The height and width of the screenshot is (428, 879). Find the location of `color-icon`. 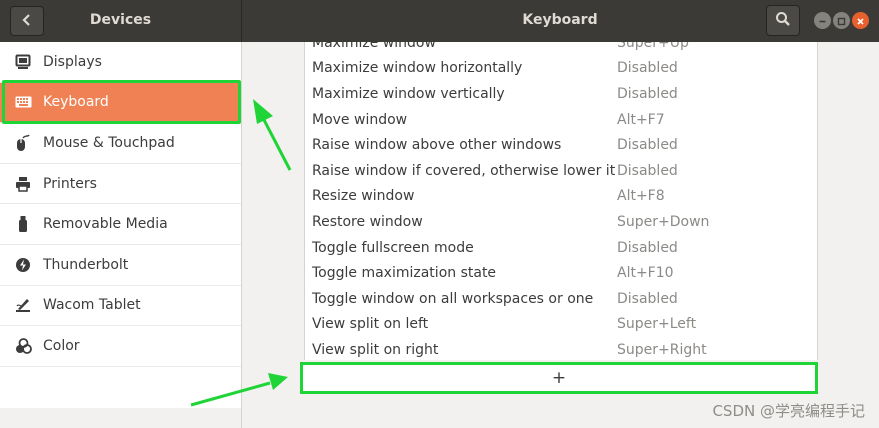

color-icon is located at coordinates (23, 346).